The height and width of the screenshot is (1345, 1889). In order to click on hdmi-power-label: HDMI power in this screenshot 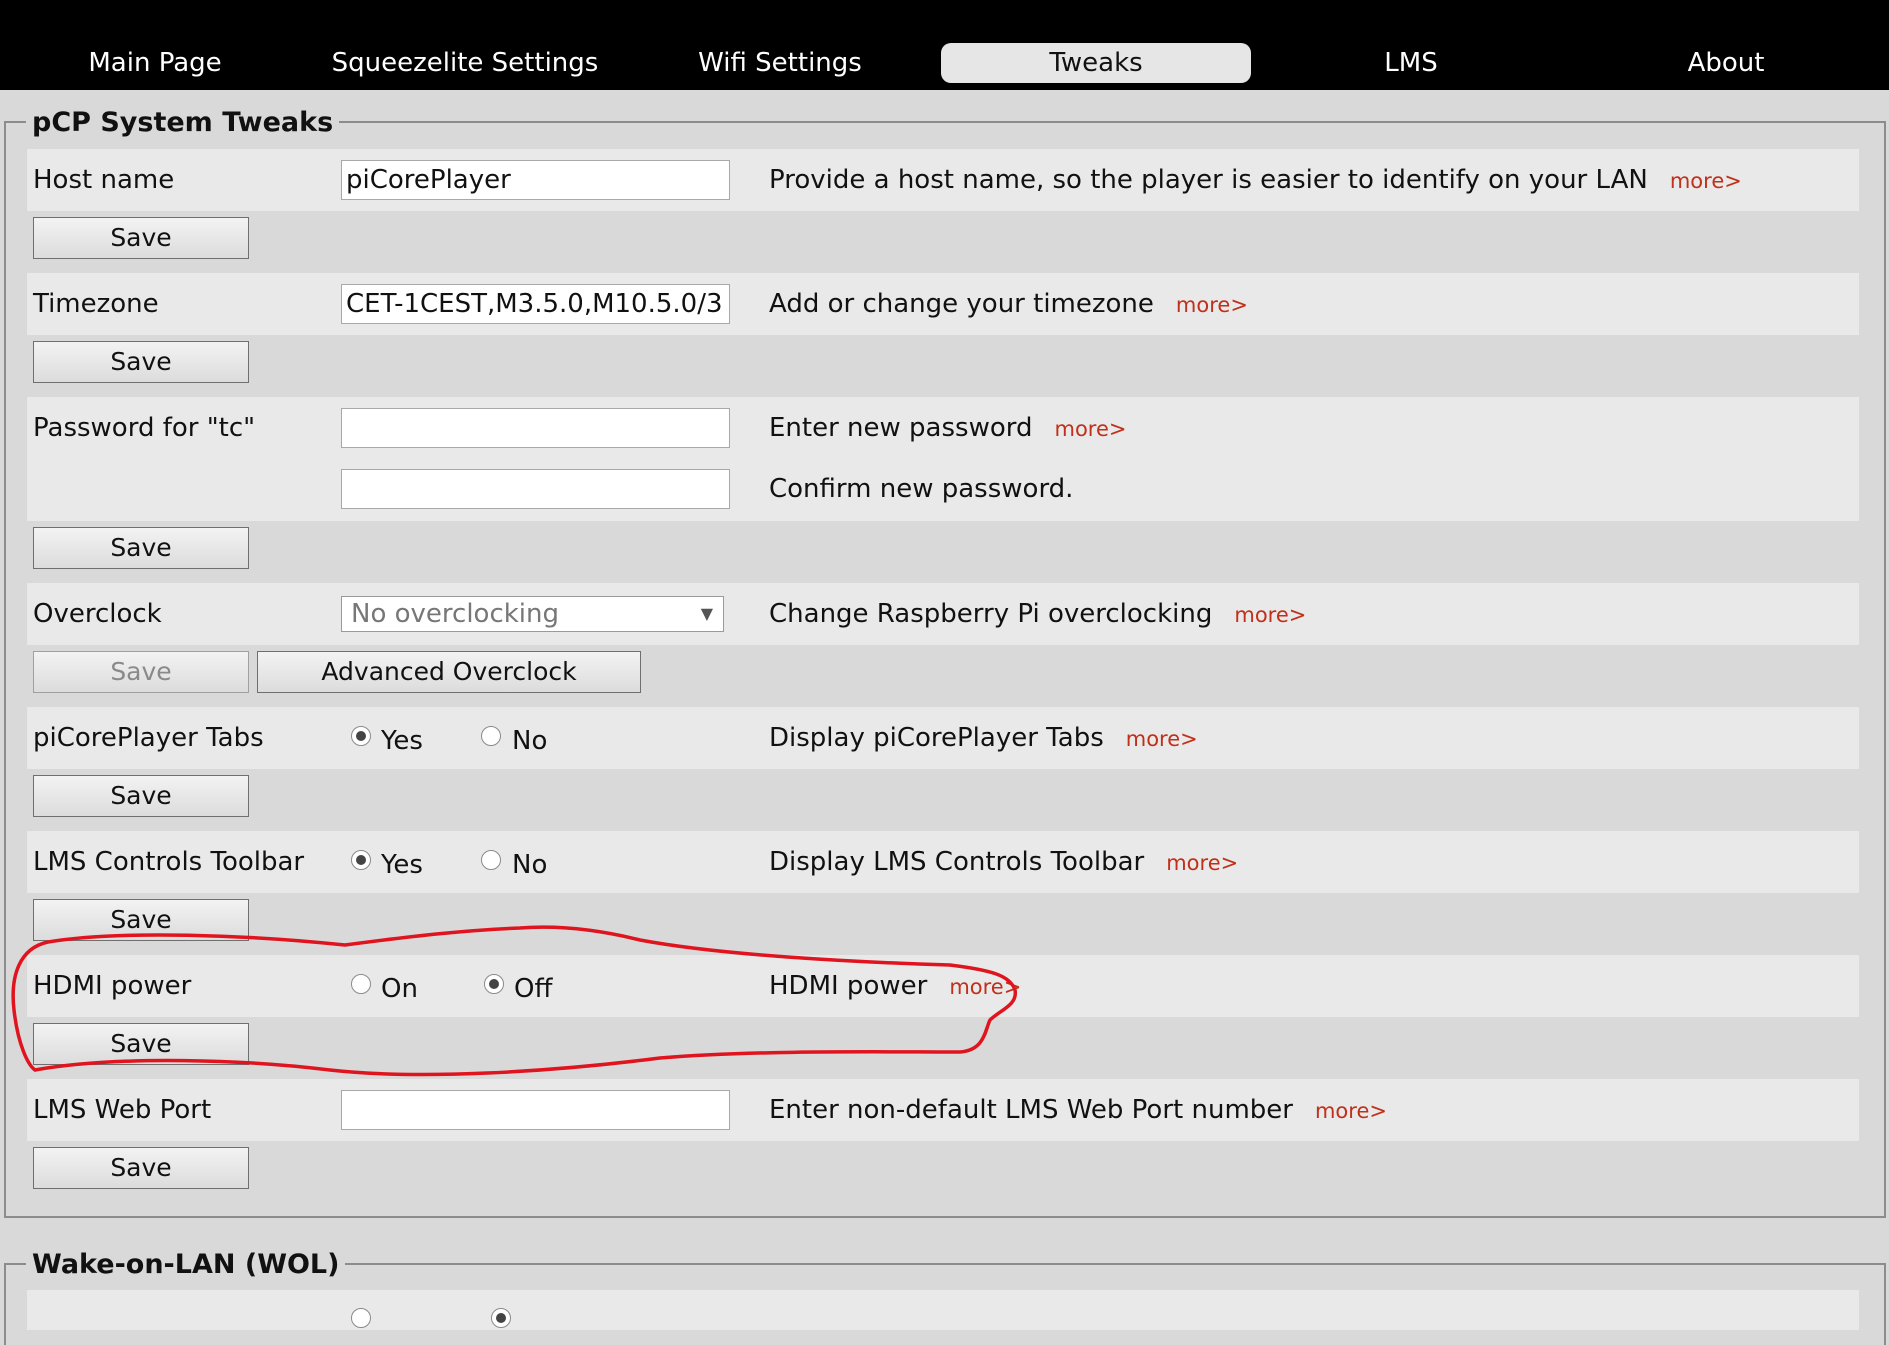, I will do `click(112, 986)`.